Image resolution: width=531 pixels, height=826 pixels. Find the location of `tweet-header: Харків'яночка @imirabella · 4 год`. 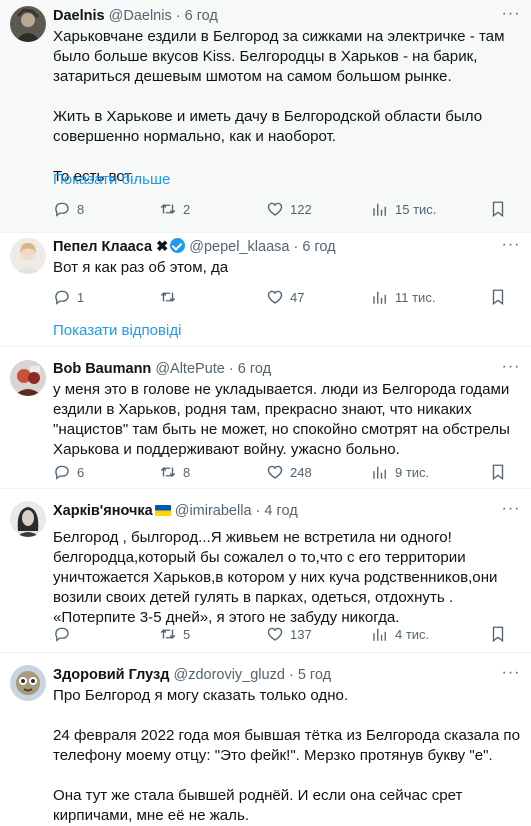

tweet-header: Харків'яночка @imirabella · 4 год is located at coordinates (175, 511).